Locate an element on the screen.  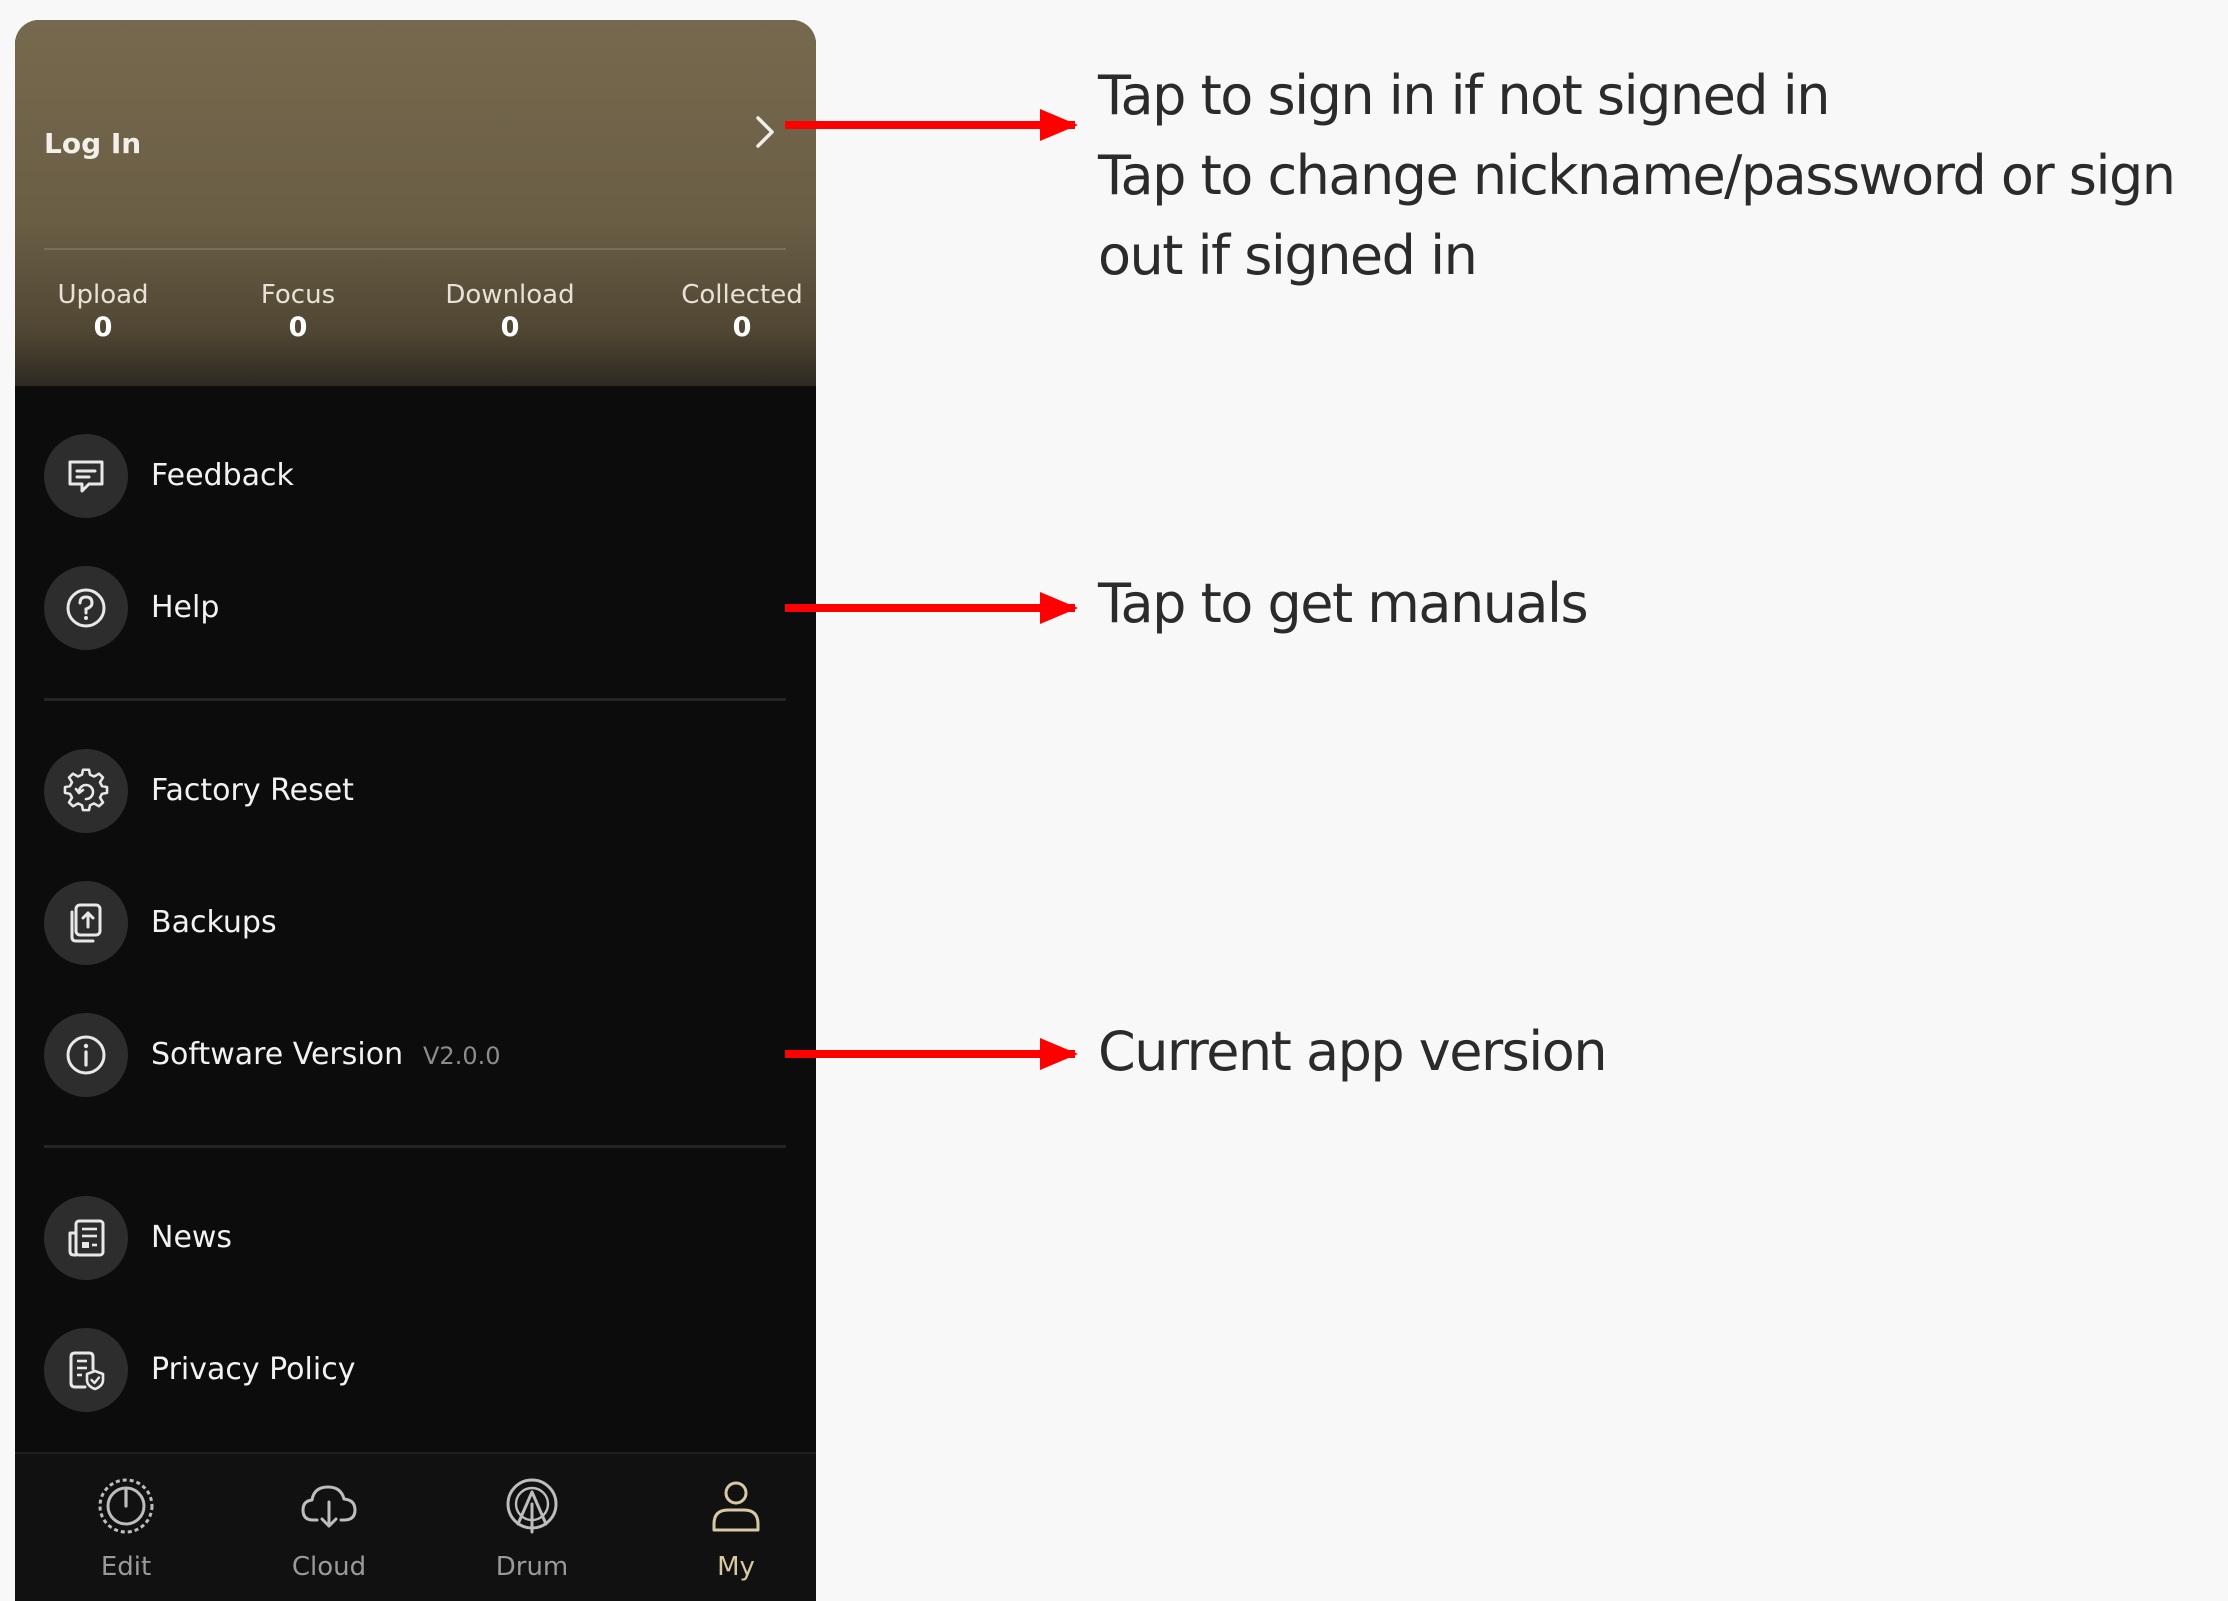
user-icon is located at coordinates (736, 1506).